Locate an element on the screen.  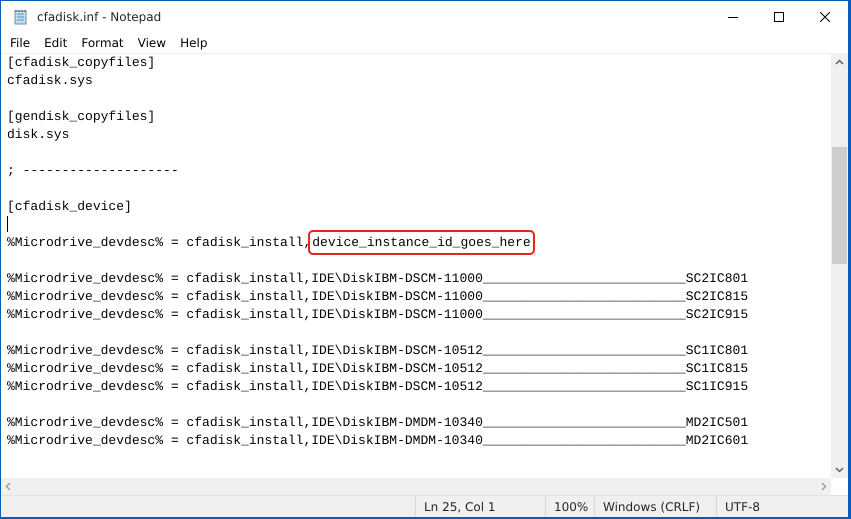
menu-item: Format is located at coordinates (102, 43).